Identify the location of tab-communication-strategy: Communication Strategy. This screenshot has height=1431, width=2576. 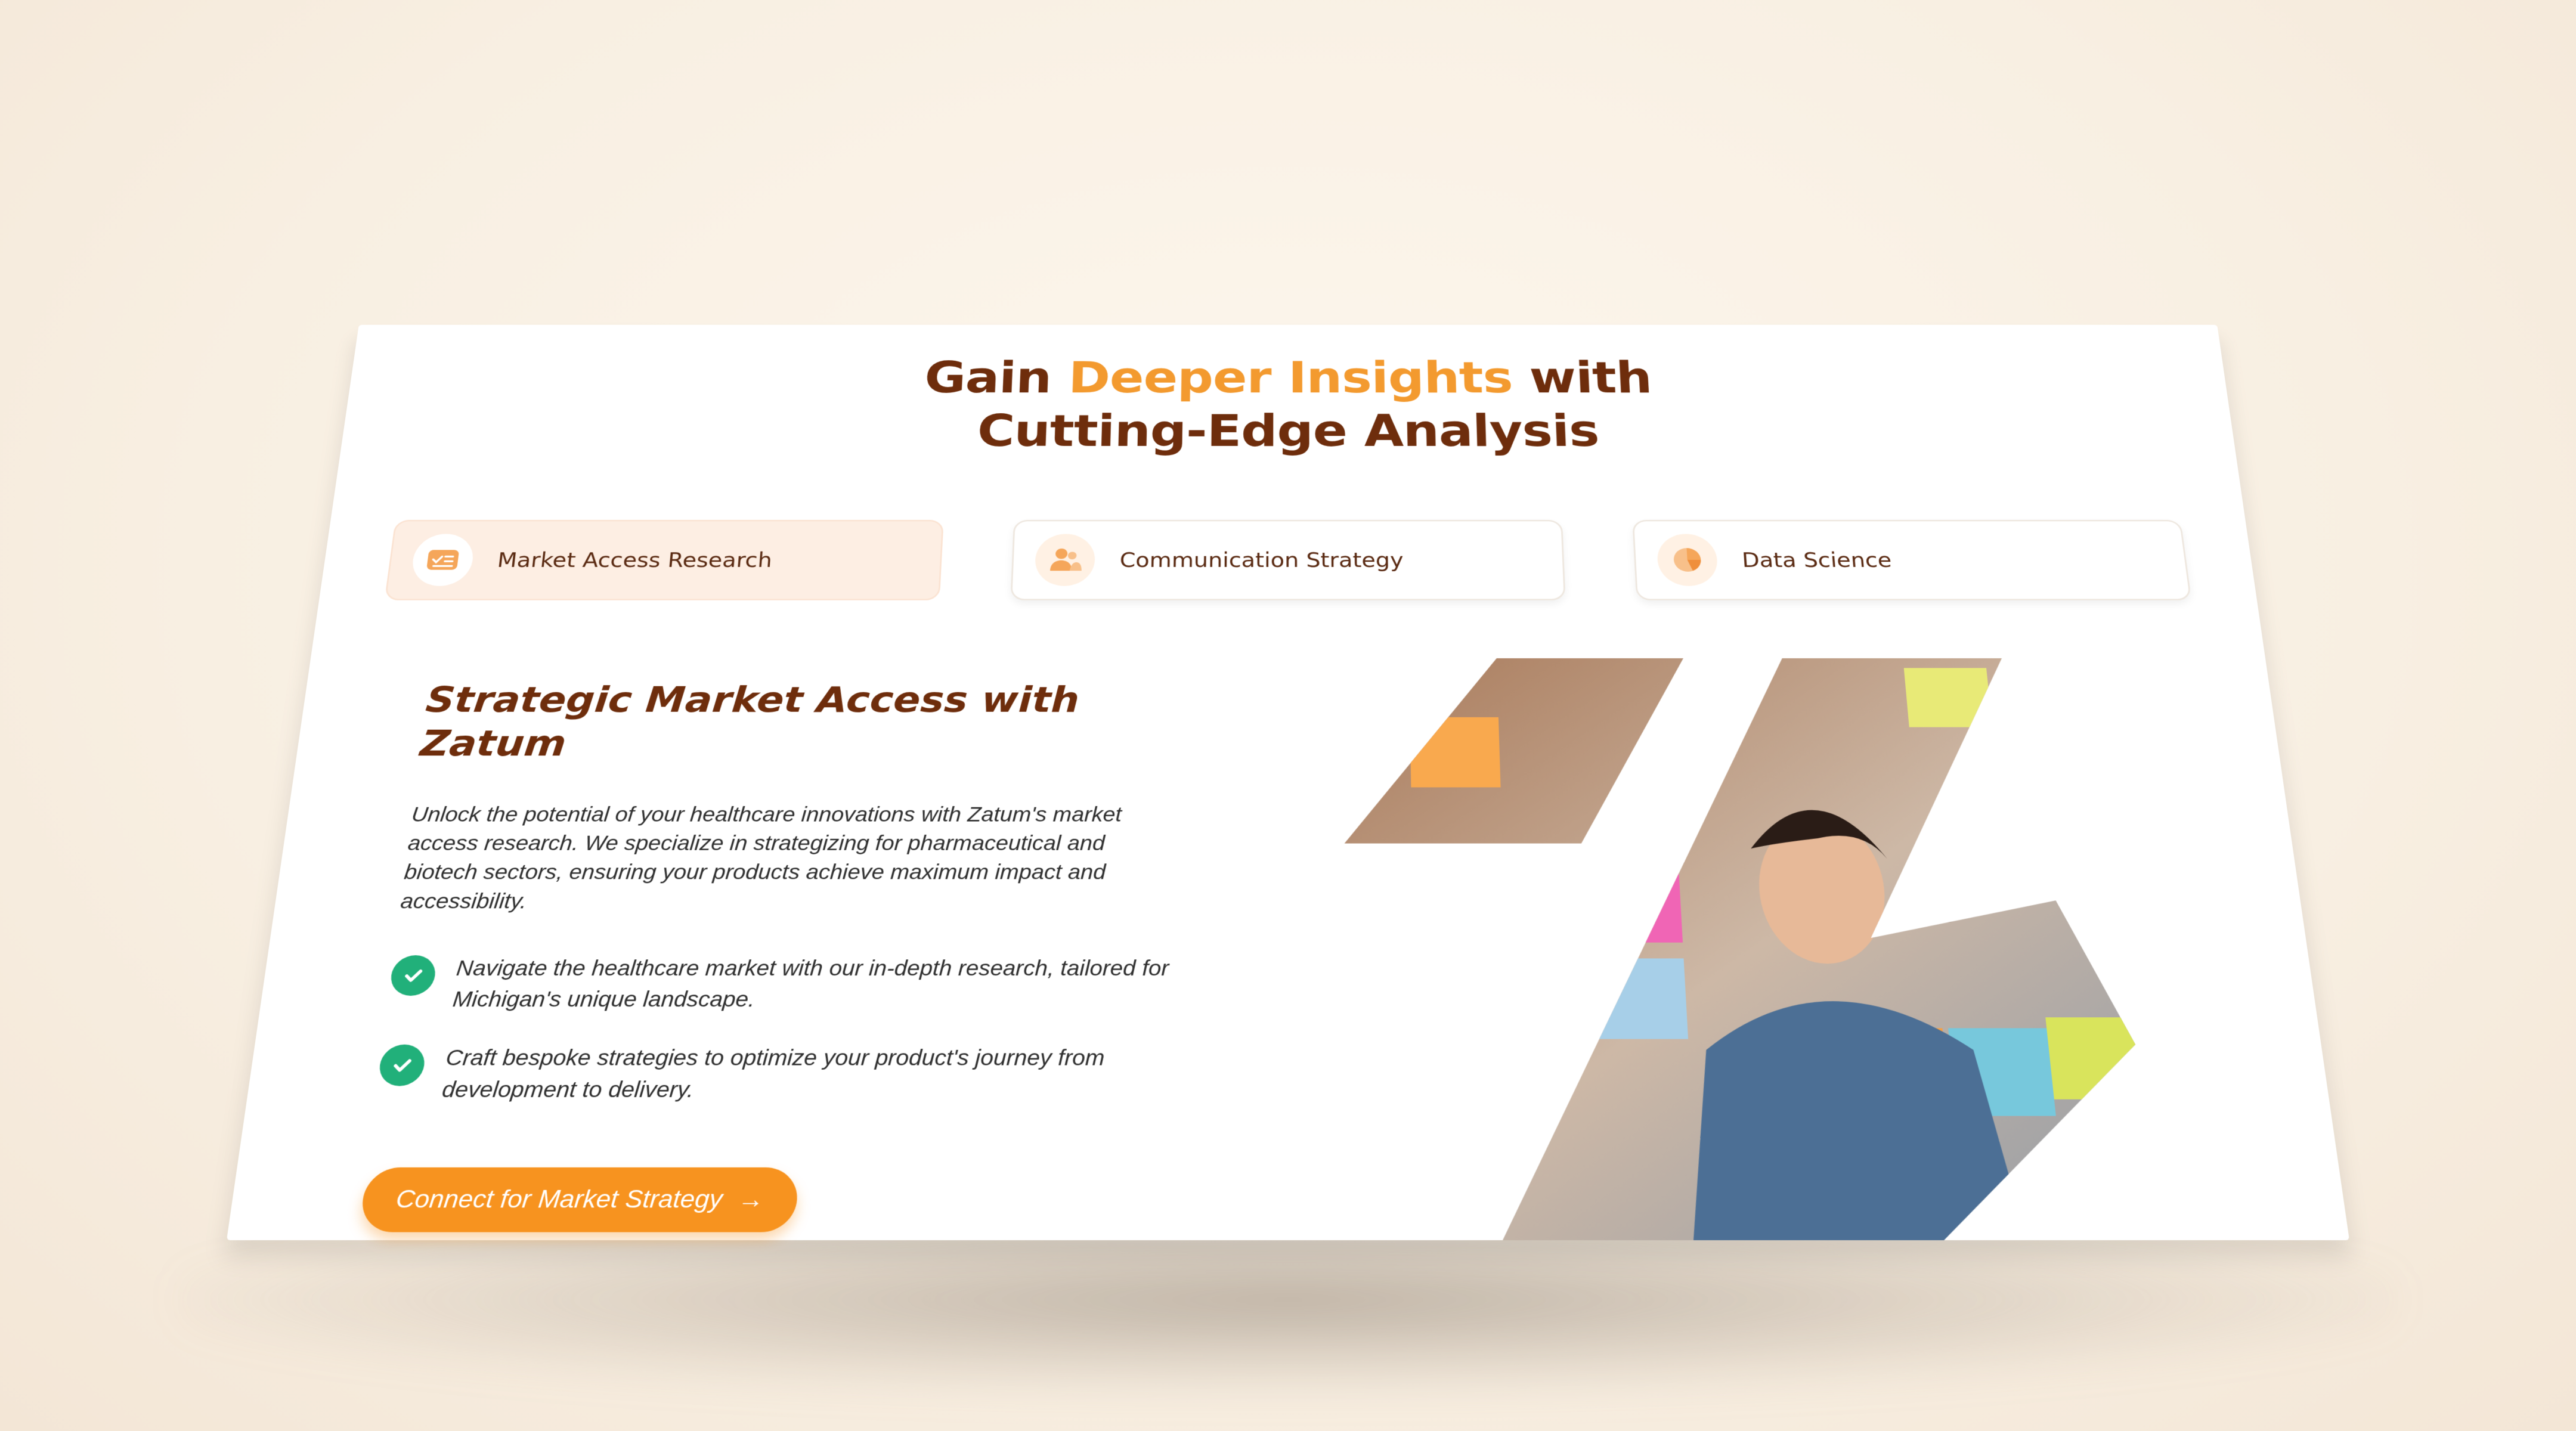
(1288, 559).